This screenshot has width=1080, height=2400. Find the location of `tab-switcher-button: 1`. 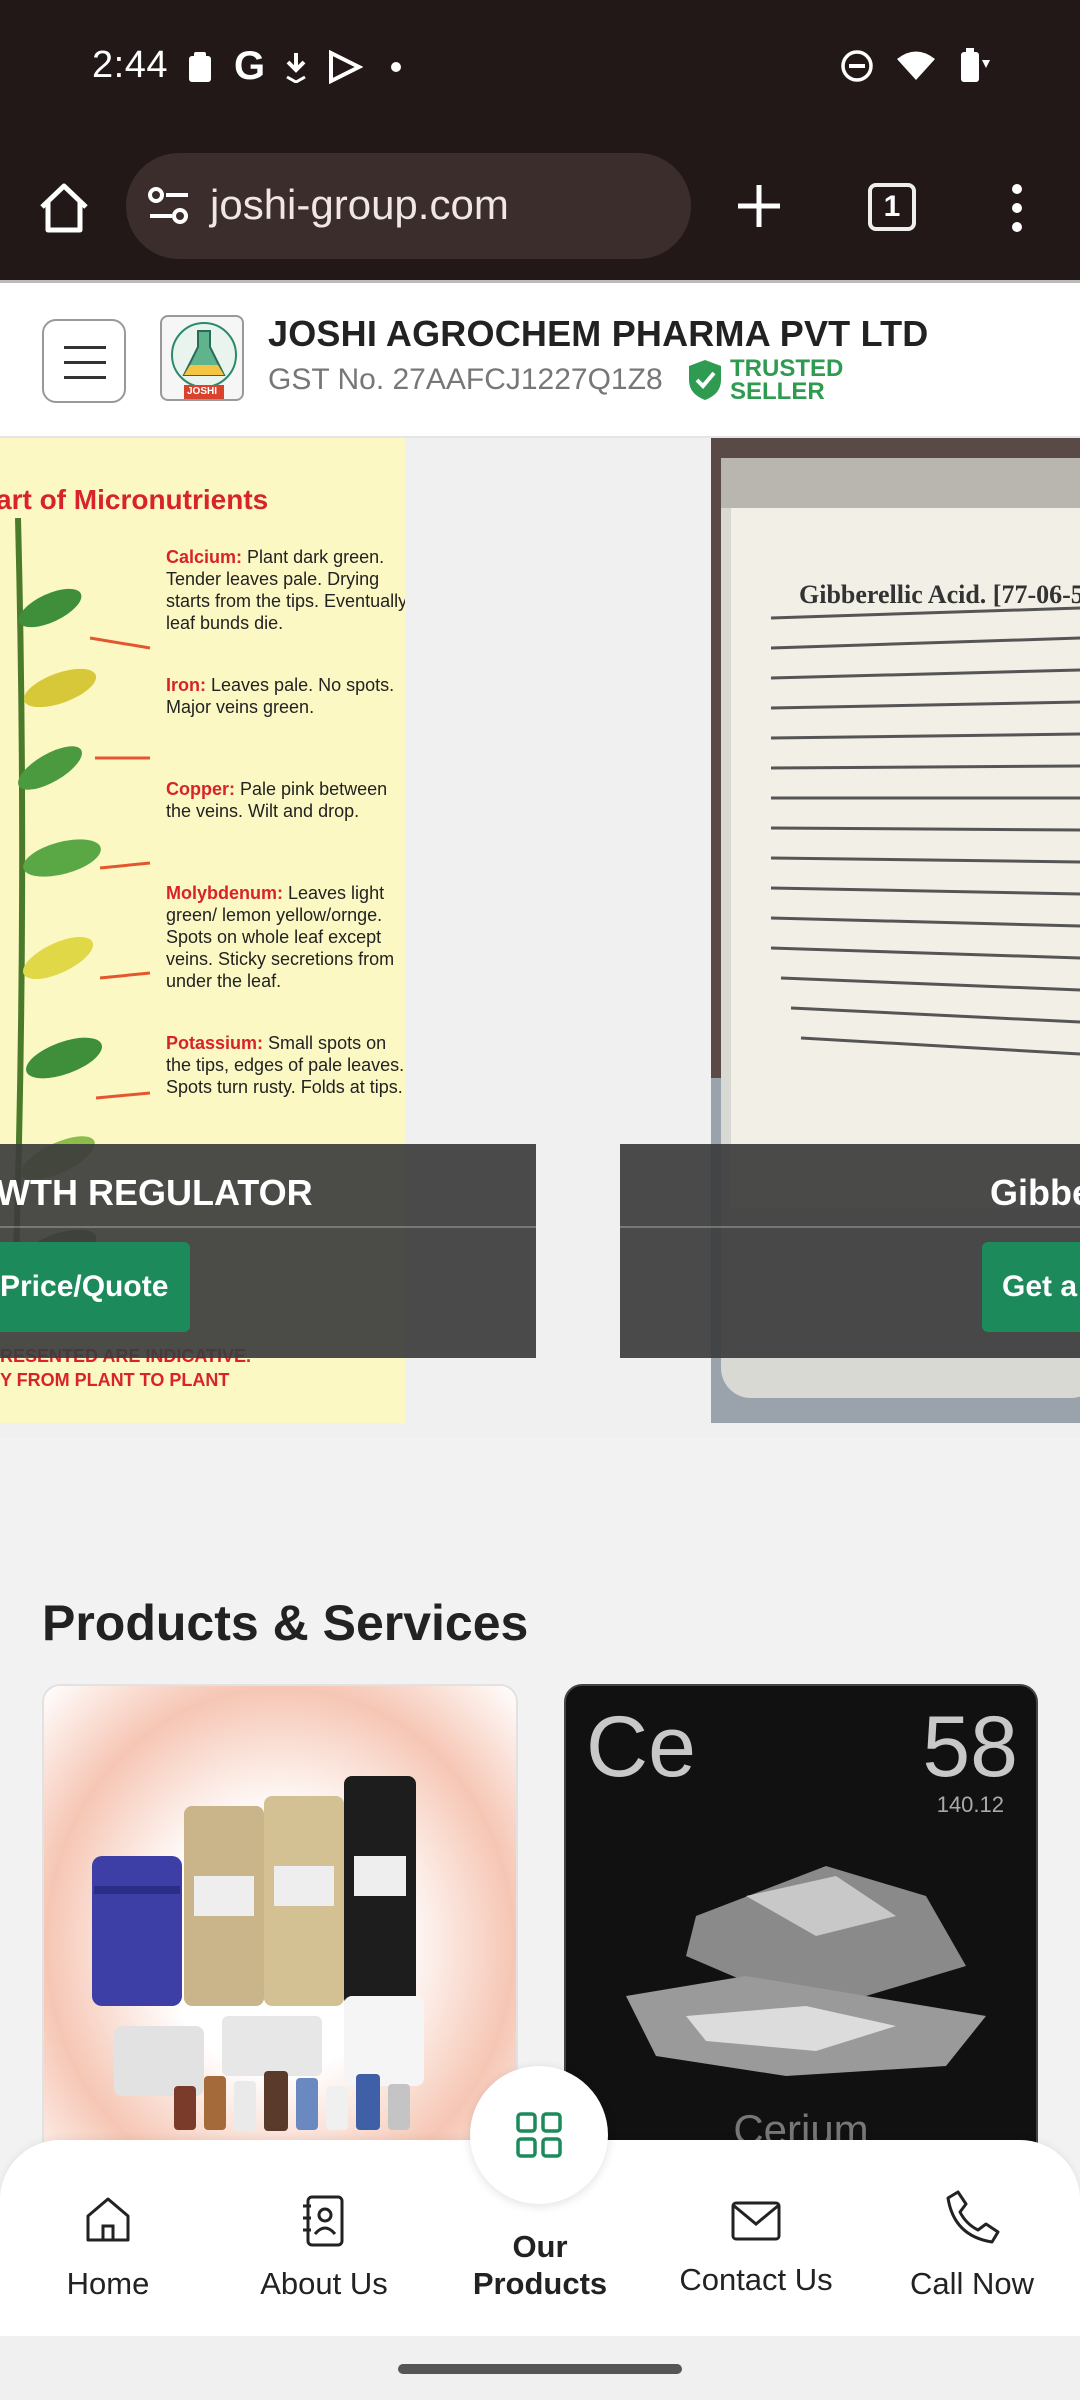

tab-switcher-button: 1 is located at coordinates (892, 207).